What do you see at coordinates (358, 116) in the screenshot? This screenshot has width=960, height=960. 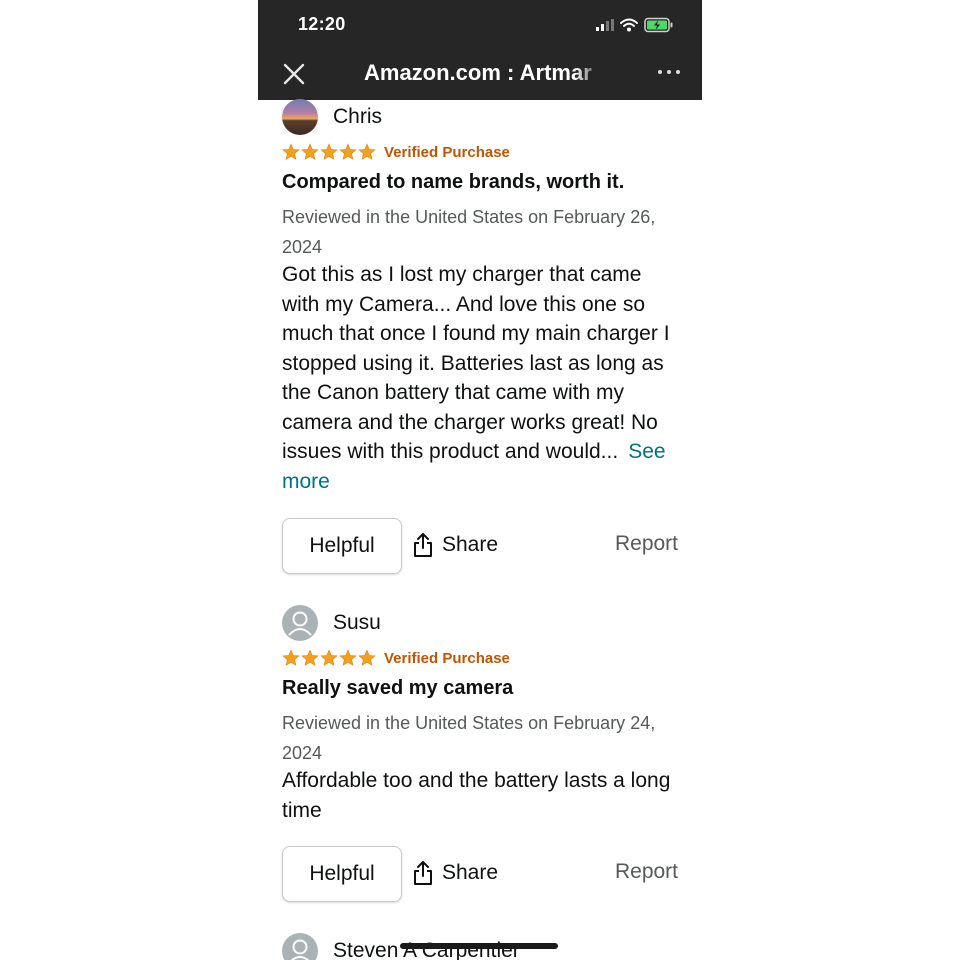 I see `reviewer-name: Chris` at bounding box center [358, 116].